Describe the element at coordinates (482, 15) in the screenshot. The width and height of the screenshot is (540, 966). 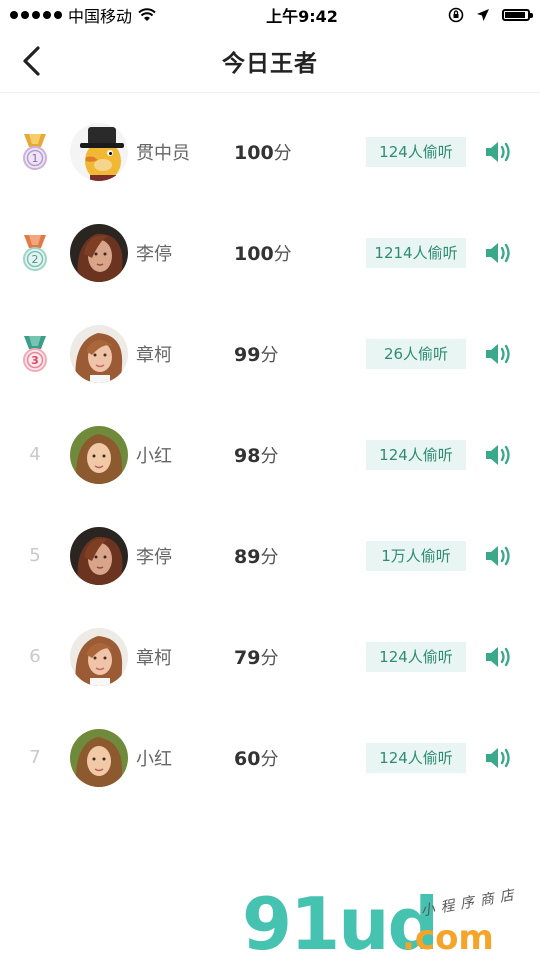
I see `location-icon` at that location.